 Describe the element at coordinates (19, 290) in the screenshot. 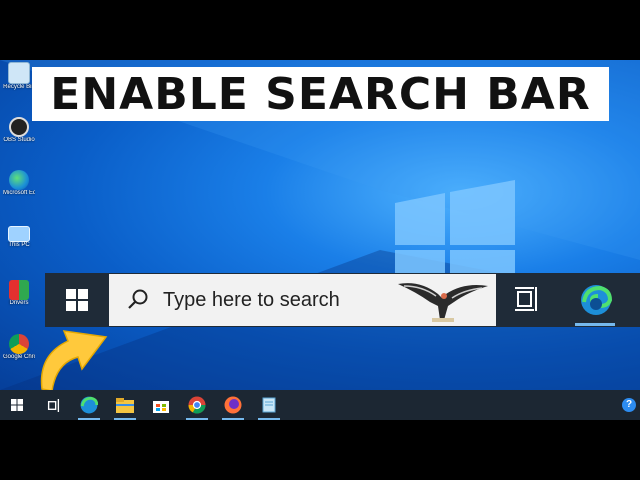

I see `drivers-icon` at that location.